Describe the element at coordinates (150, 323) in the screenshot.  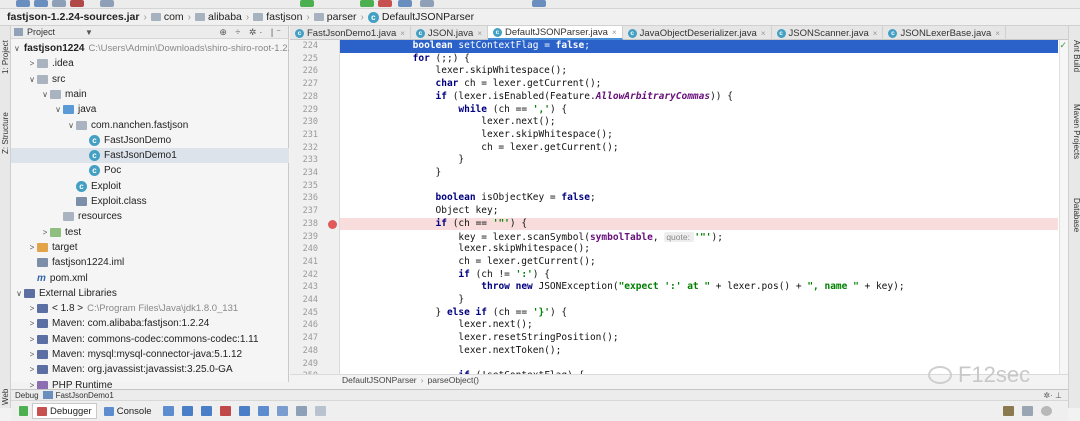
I see `tree-node: > Maven: com.alibaba:fastjson:1.2.24` at that location.